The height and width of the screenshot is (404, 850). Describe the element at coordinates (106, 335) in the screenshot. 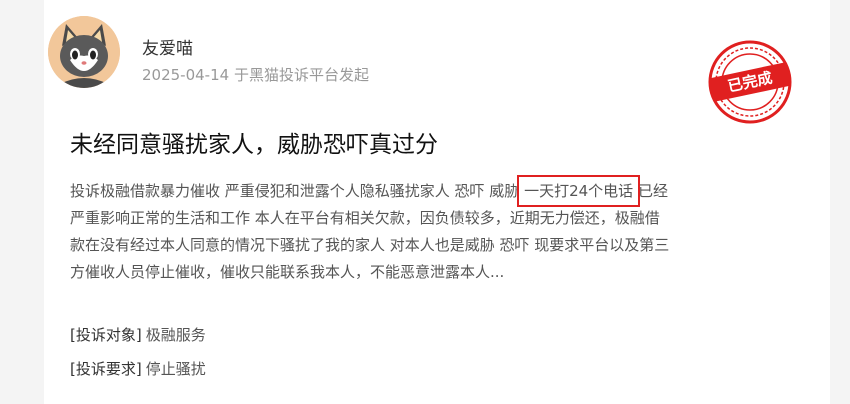

I see `complaint-target-label: [投诉对象]` at that location.